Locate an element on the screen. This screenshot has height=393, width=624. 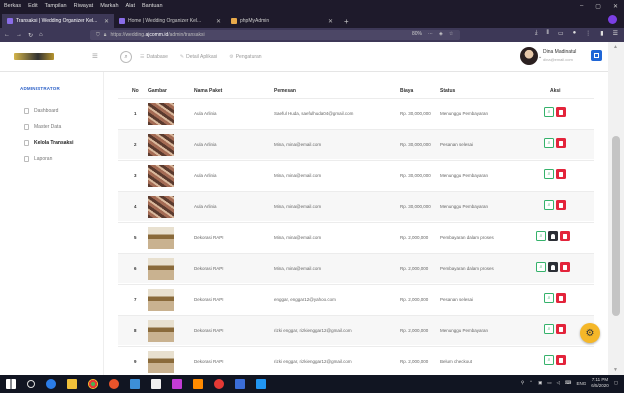
tab-home: Home | Wedding Organizer Kel... ✕ is located at coordinates (170, 21).